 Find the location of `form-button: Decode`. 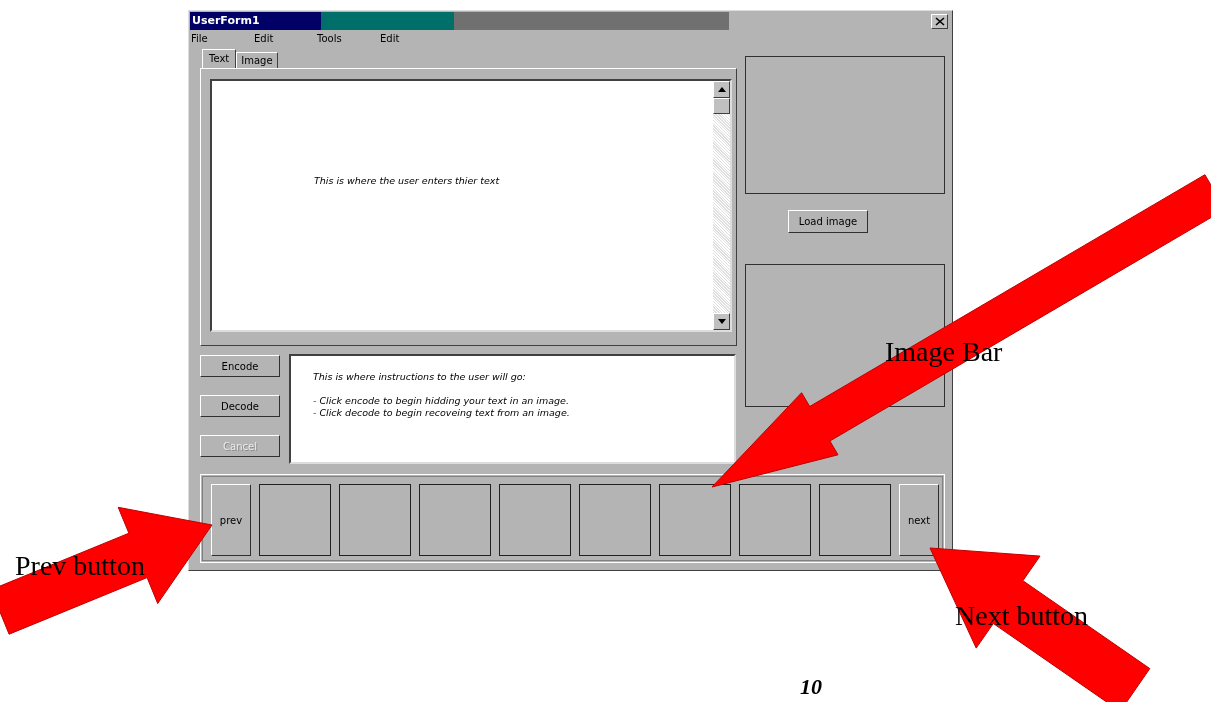

form-button: Decode is located at coordinates (240, 406).